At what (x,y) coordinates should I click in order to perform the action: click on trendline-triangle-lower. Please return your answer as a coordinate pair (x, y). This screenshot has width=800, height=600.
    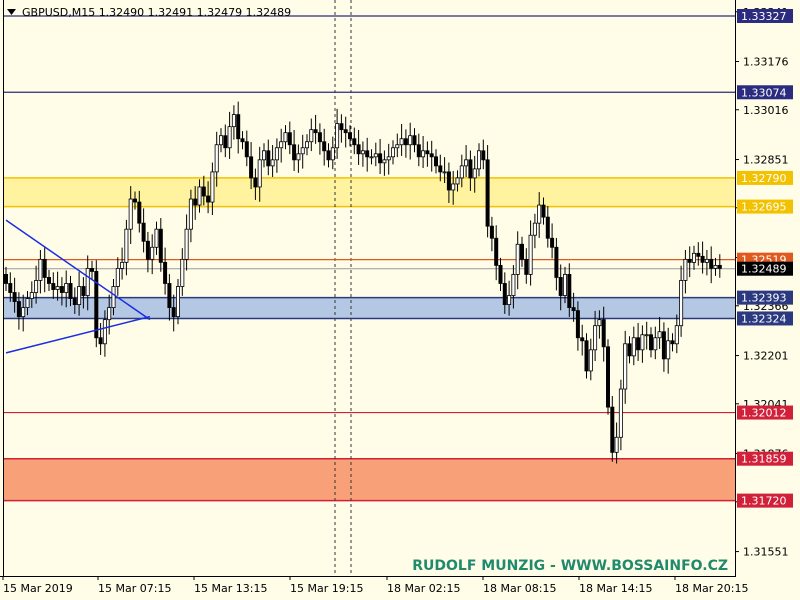
    Looking at the image, I should click on (78, 334).